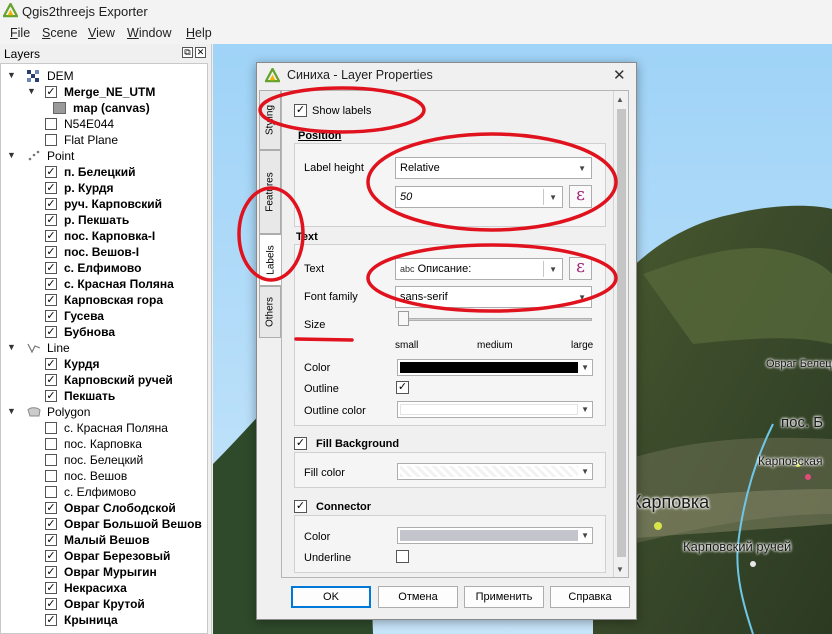 This screenshot has width=832, height=634. What do you see at coordinates (104, 572) in the screenshot?
I see `layer-row: ✓ Овраг Мурыгин` at bounding box center [104, 572].